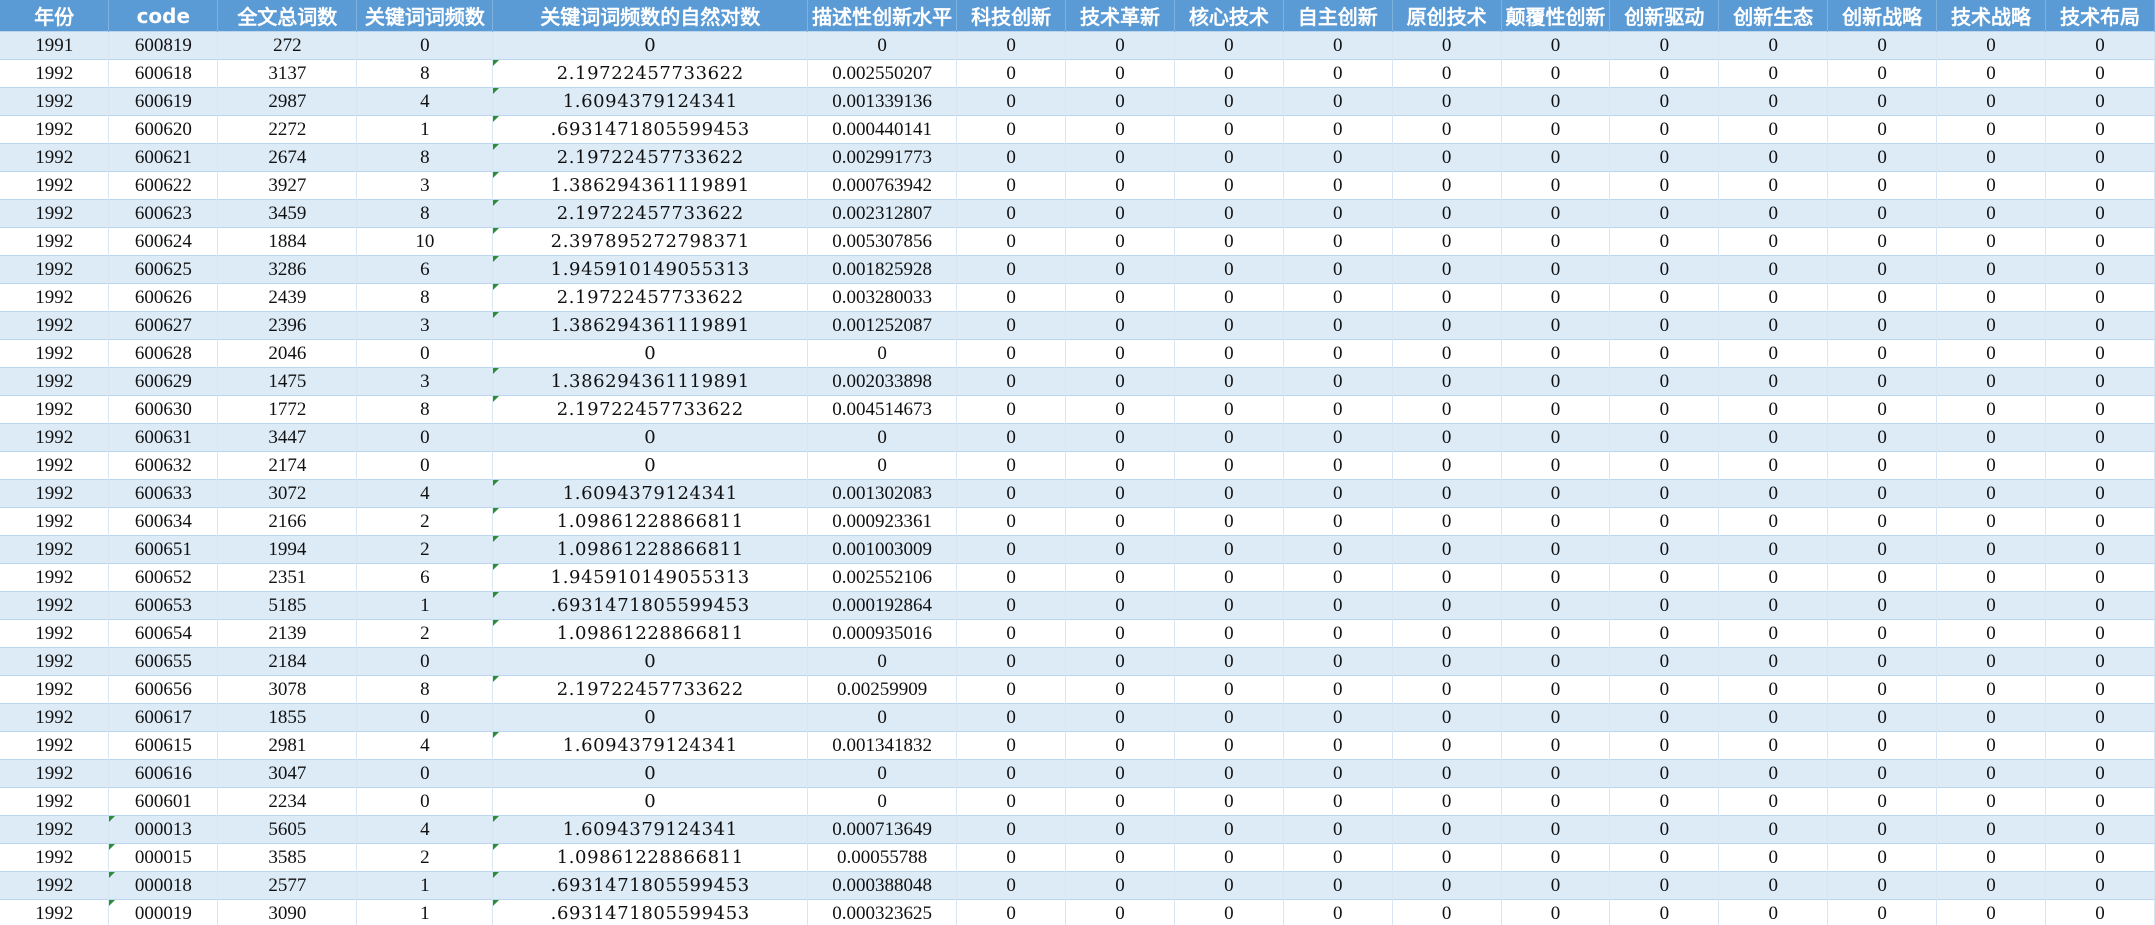  What do you see at coordinates (163, 493) in the screenshot?
I see `cell-code: 600633` at bounding box center [163, 493].